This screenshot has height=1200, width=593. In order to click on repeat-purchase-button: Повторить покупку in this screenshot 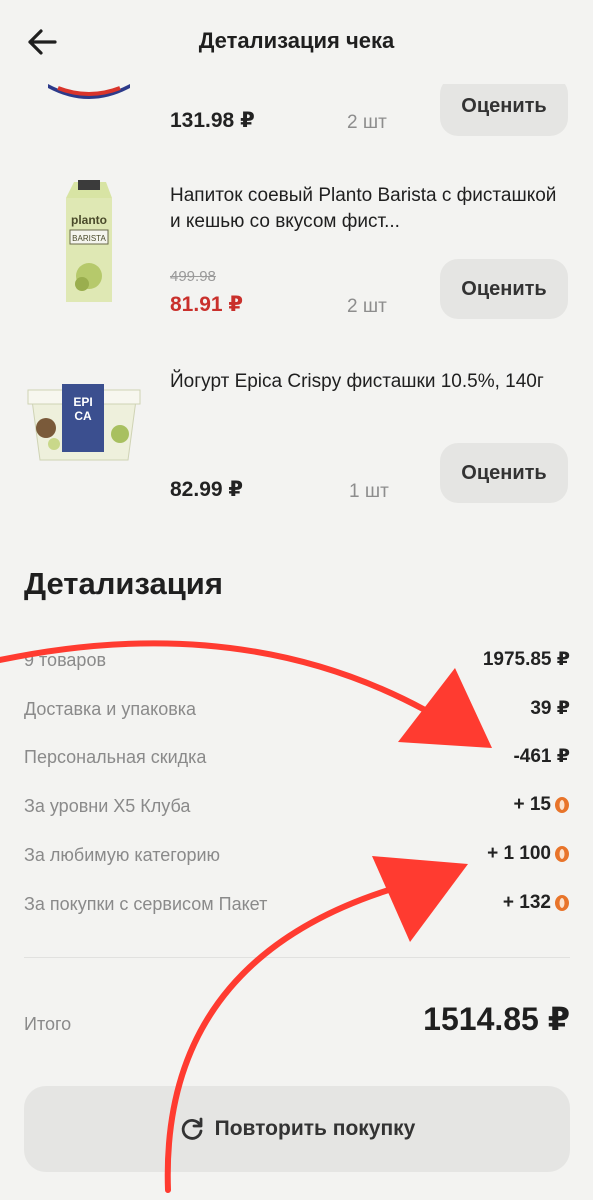, I will do `click(297, 1129)`.